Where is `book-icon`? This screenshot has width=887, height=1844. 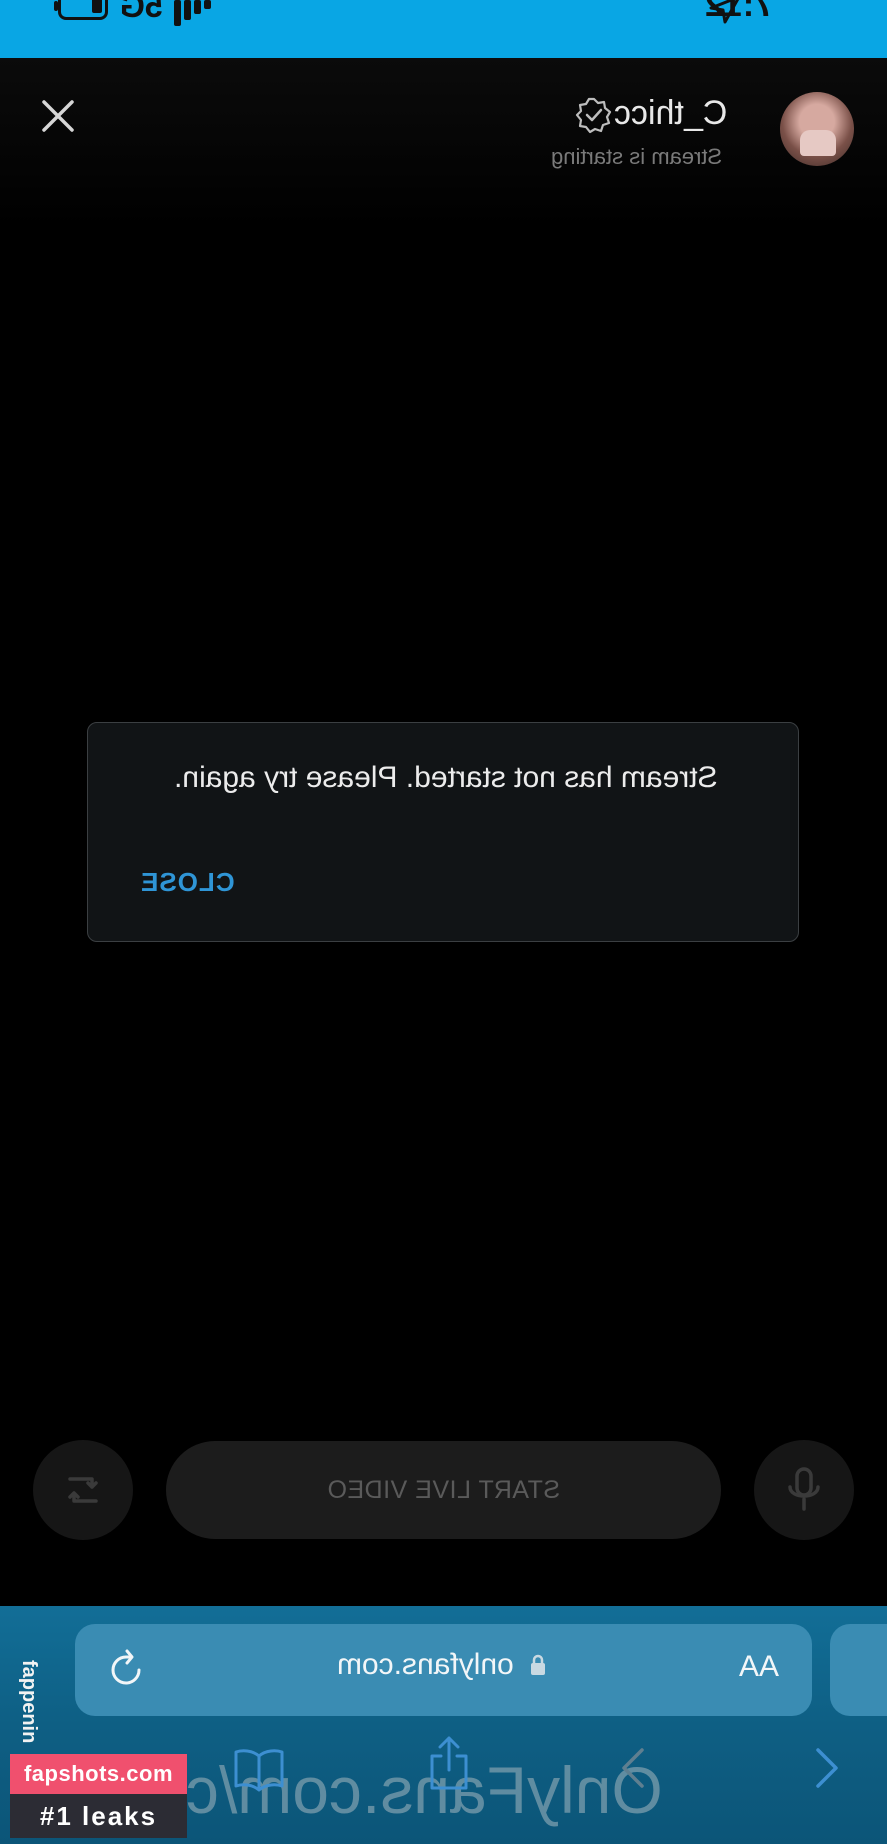 book-icon is located at coordinates (259, 1769).